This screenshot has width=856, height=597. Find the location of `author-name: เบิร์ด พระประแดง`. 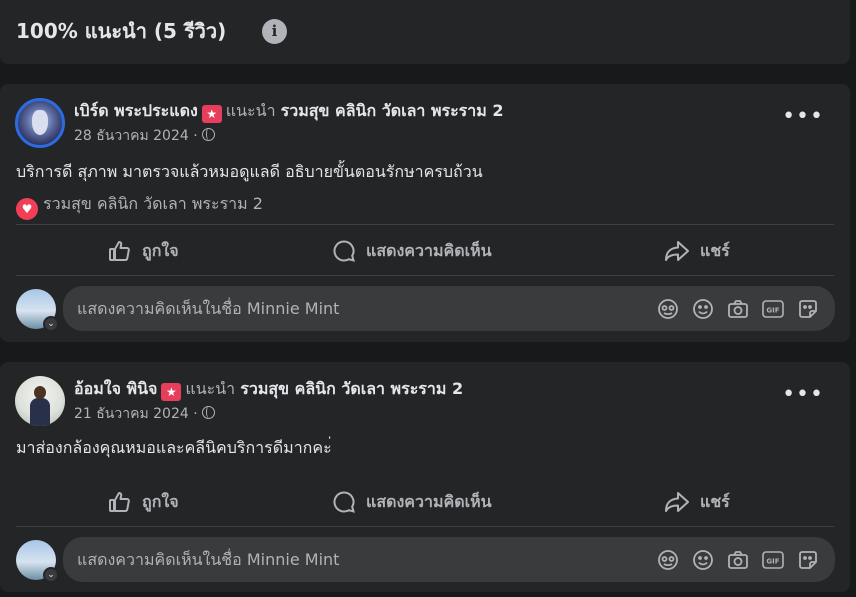

author-name: เบิร์ด พระประแดง is located at coordinates (136, 110).